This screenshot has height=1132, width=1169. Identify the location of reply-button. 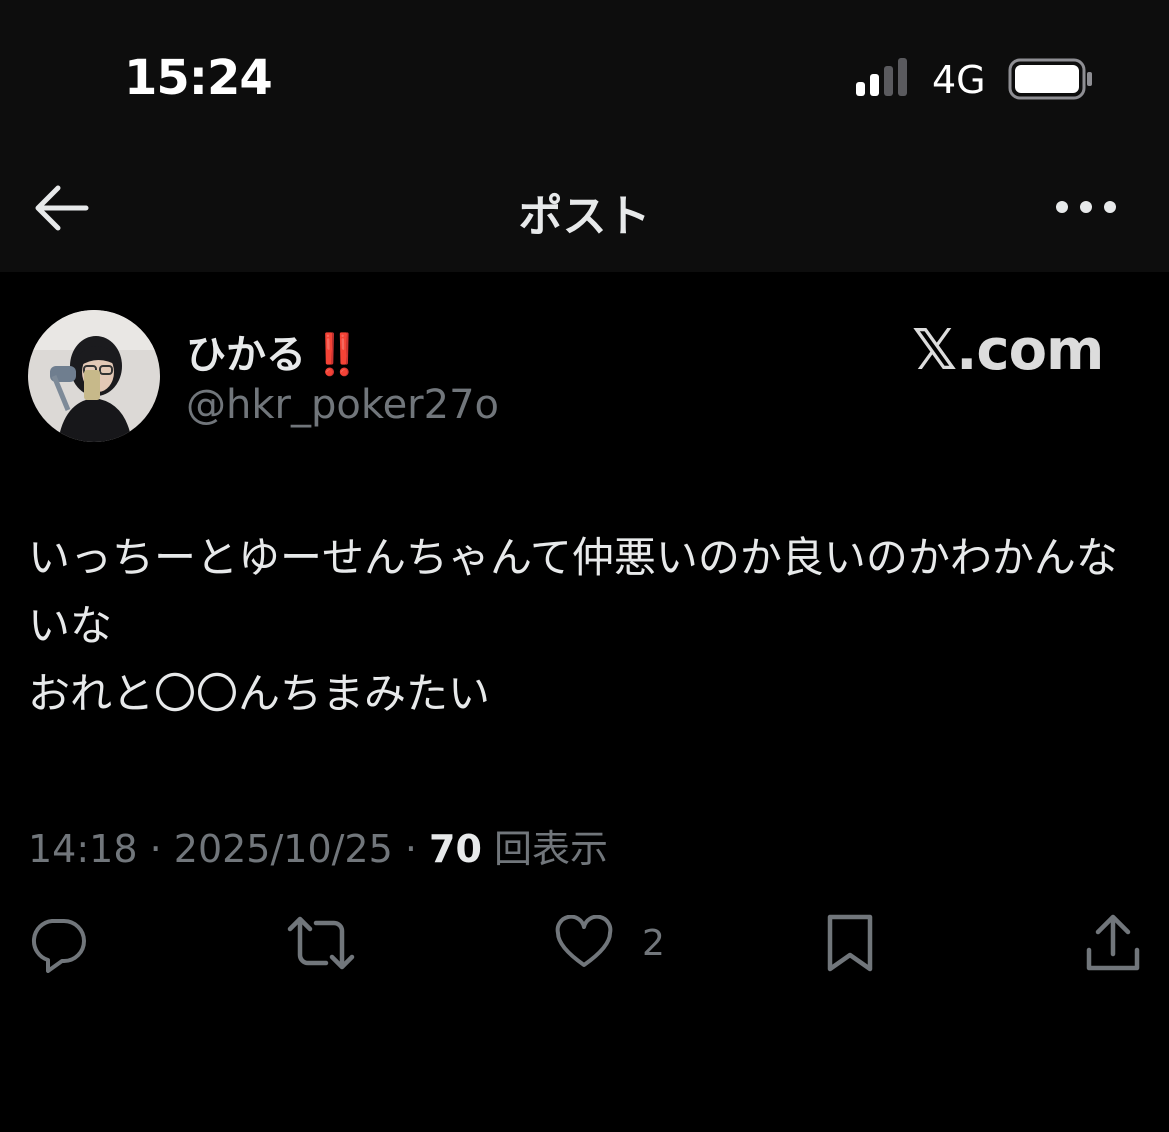
(58, 943).